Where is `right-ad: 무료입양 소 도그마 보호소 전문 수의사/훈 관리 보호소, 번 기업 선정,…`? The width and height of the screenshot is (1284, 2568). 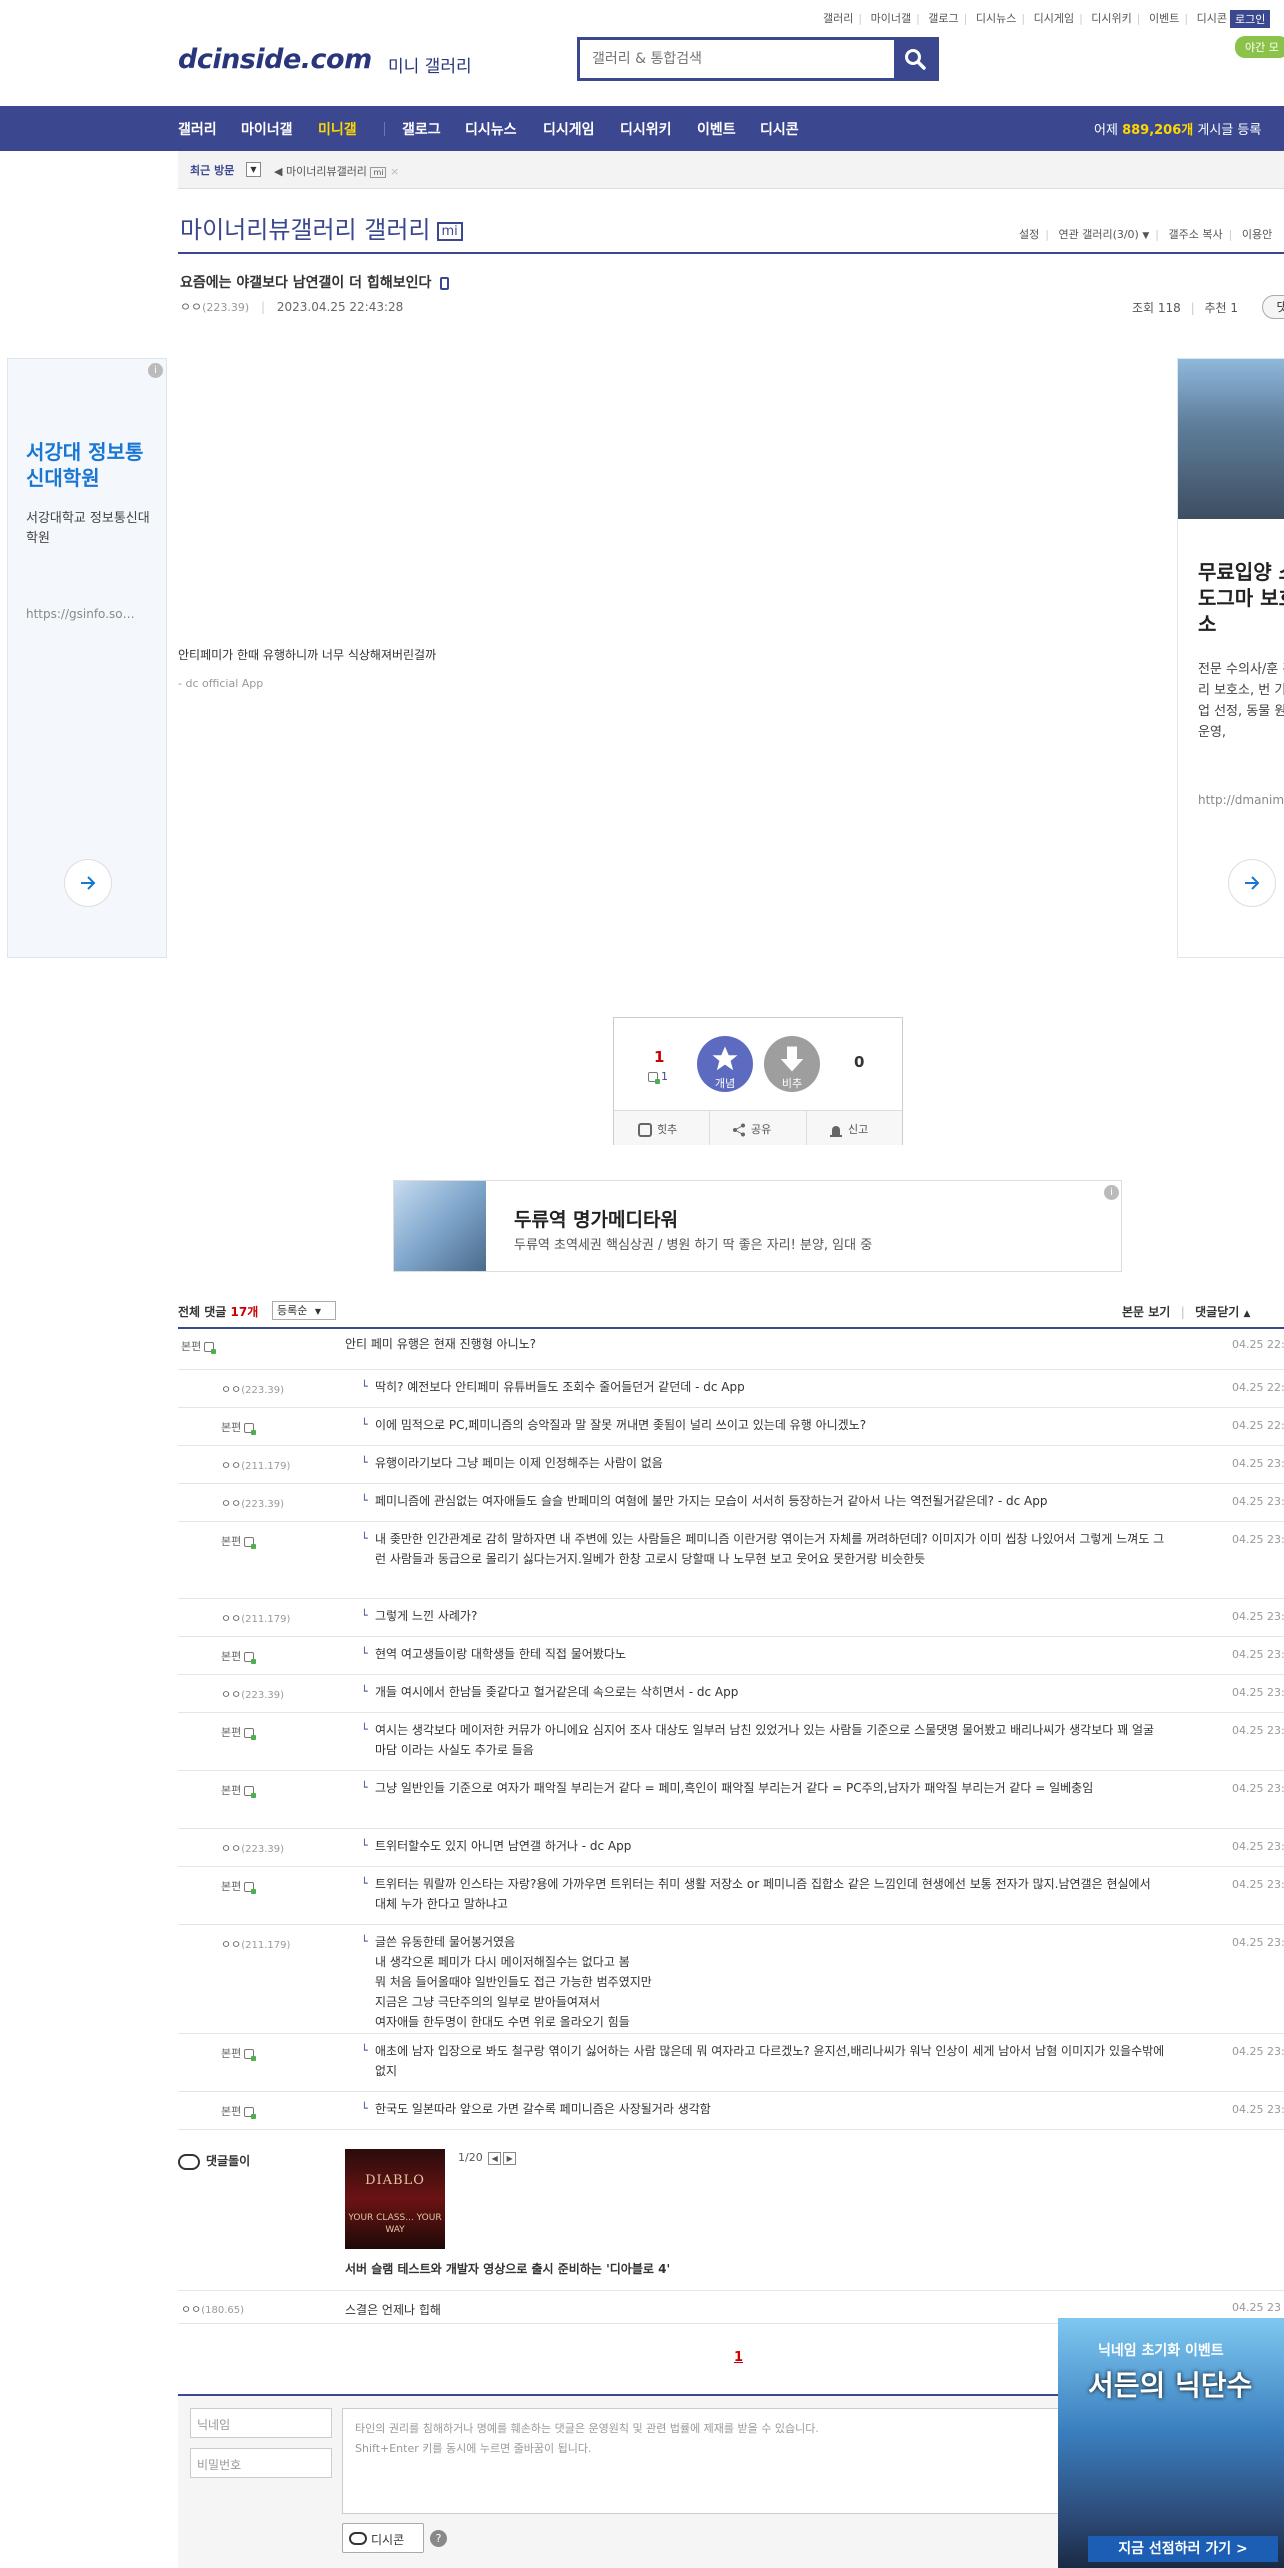 right-ad: 무료입양 소 도그마 보호소 전문 수의사/훈 관리 보호소, 번 기업 선정,… is located at coordinates (1230, 658).